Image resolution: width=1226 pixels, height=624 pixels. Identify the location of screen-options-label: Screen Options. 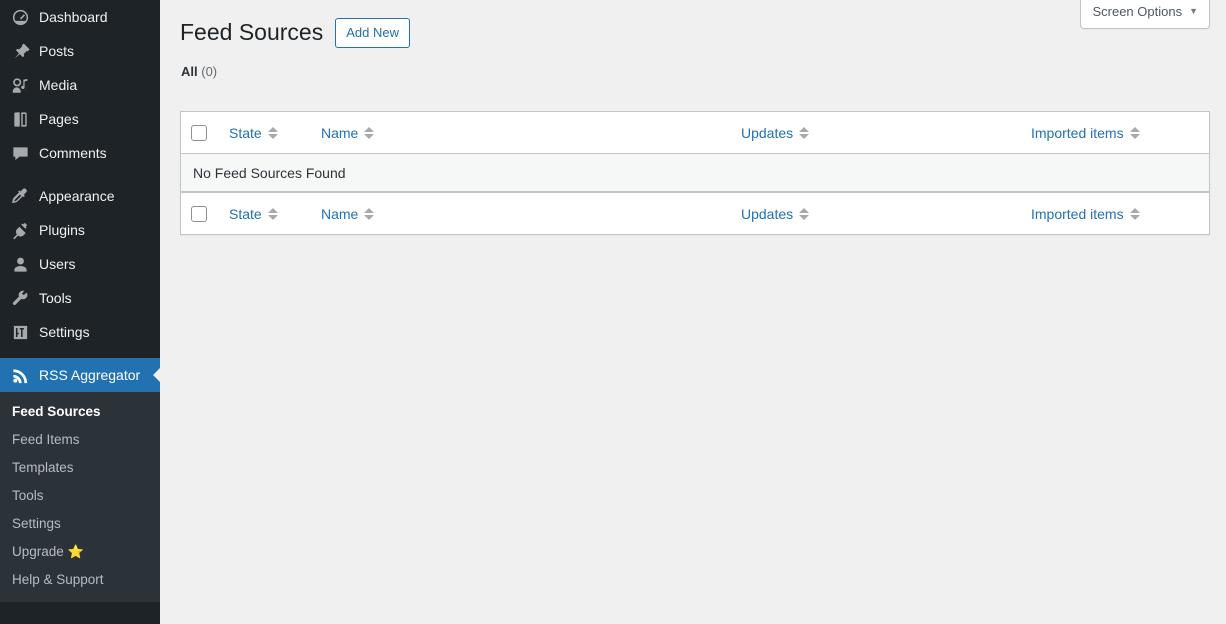
(1137, 11).